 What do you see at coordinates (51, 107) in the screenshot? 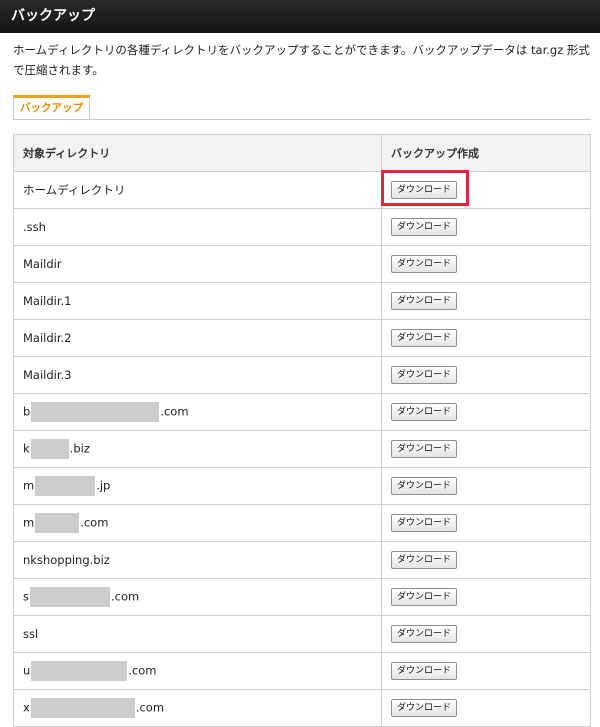
I see `tab-backup: バックアップ` at bounding box center [51, 107].